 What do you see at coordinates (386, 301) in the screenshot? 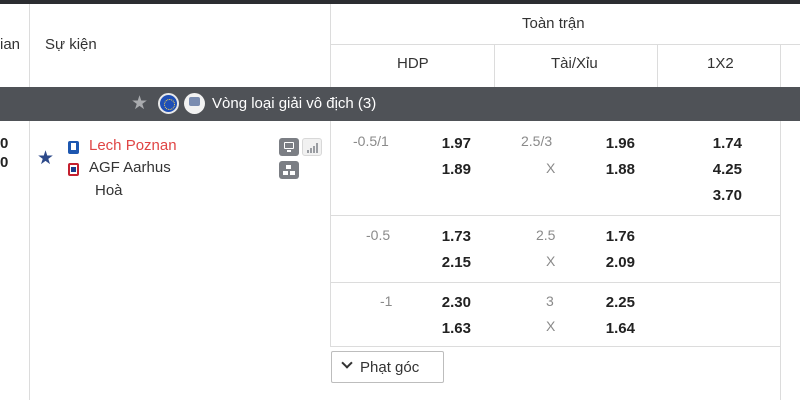
I see `hdp-line: -1` at bounding box center [386, 301].